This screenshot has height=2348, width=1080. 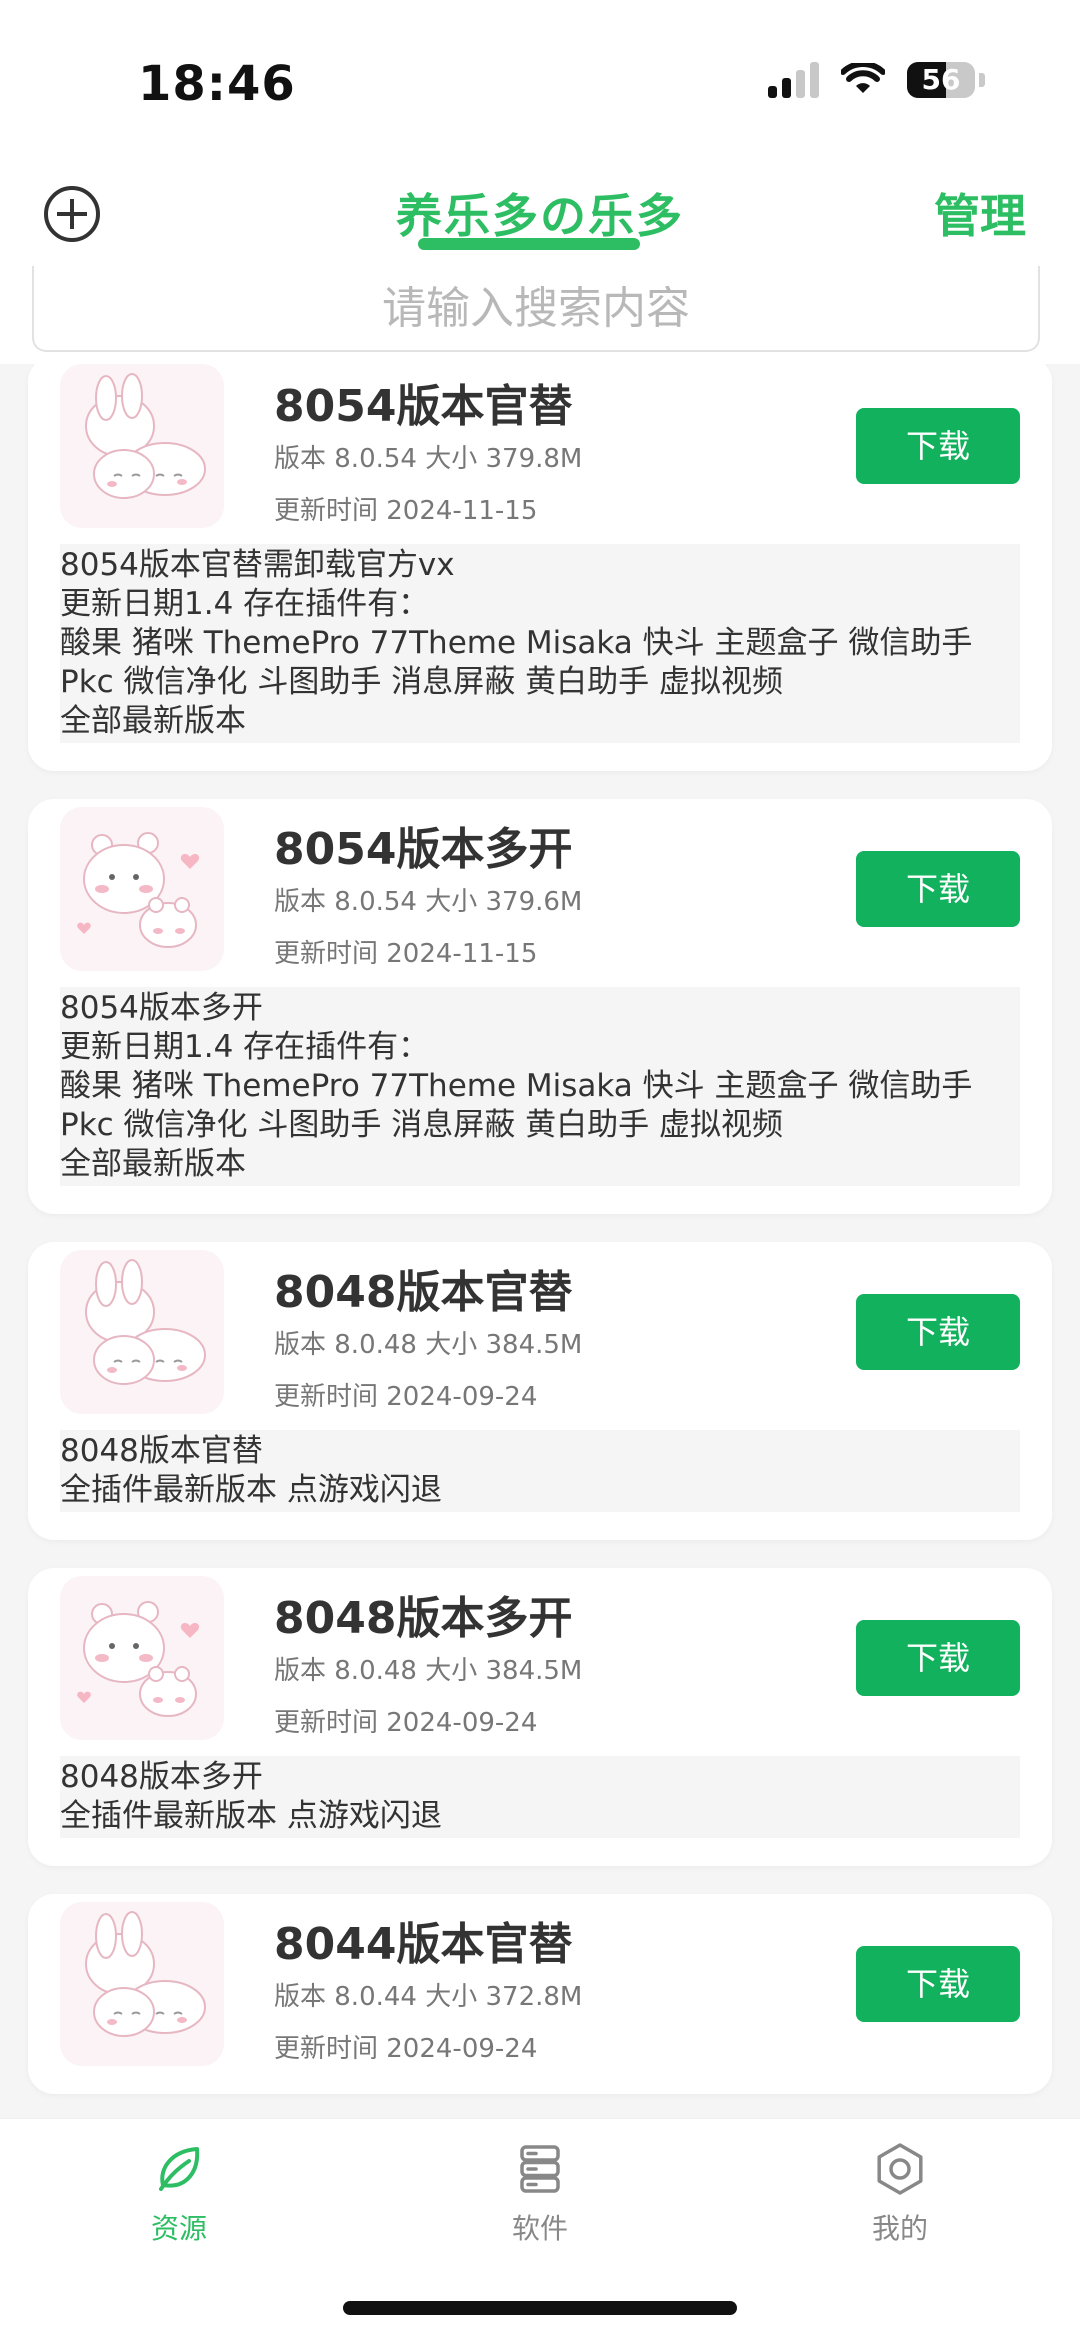 I want to click on battery-cap, so click(x=982, y=80).